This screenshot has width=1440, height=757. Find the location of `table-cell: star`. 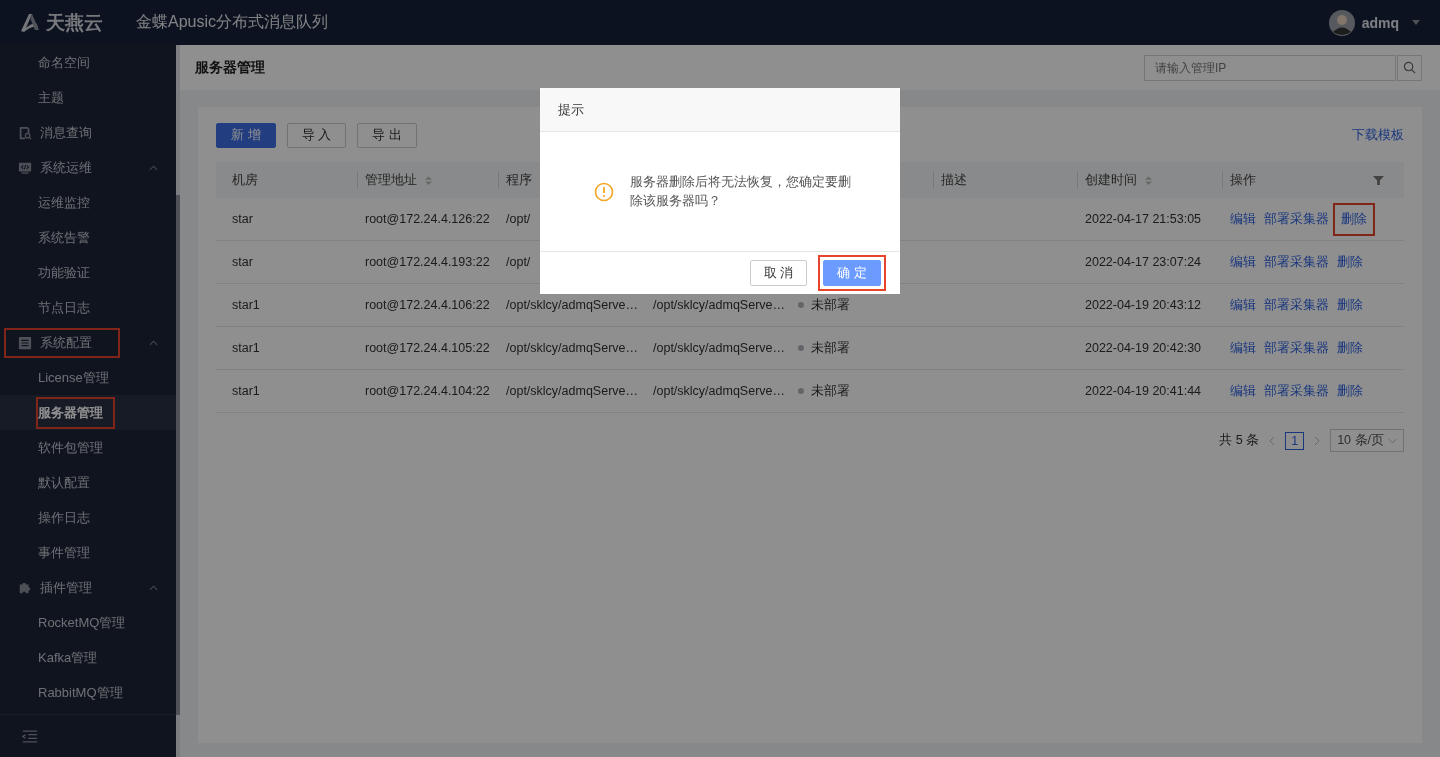

table-cell: star is located at coordinates (242, 219).